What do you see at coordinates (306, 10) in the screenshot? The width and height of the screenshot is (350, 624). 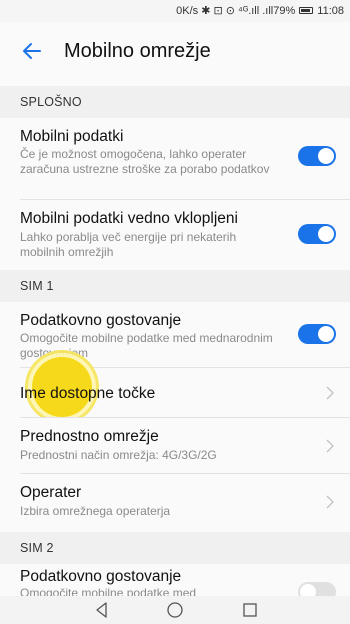 I see `battery-icon` at bounding box center [306, 10].